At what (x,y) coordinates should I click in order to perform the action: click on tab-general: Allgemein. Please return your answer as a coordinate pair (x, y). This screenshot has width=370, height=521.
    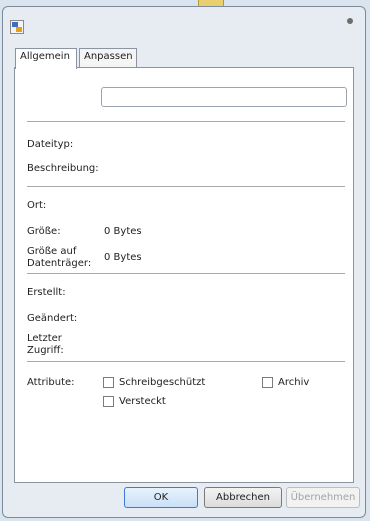
    Looking at the image, I should click on (46, 58).